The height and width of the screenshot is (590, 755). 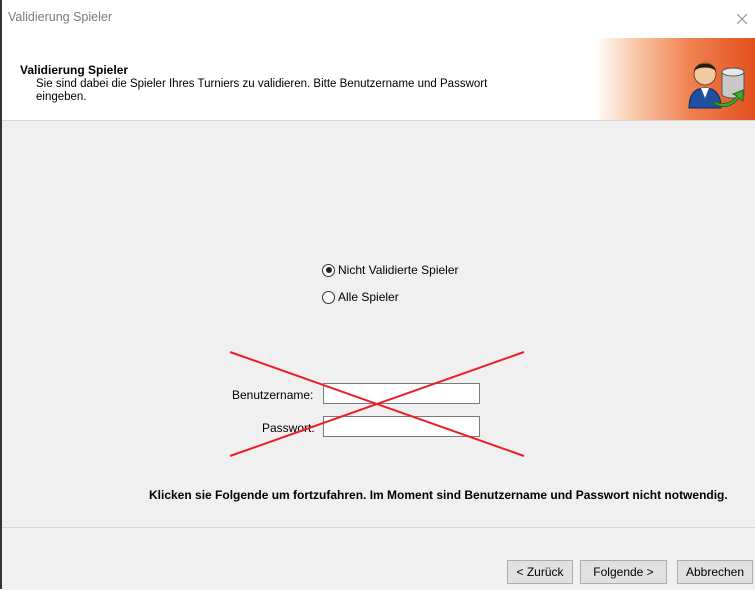 I want to click on radio-label-alle: Alle Spieler, so click(x=368, y=297).